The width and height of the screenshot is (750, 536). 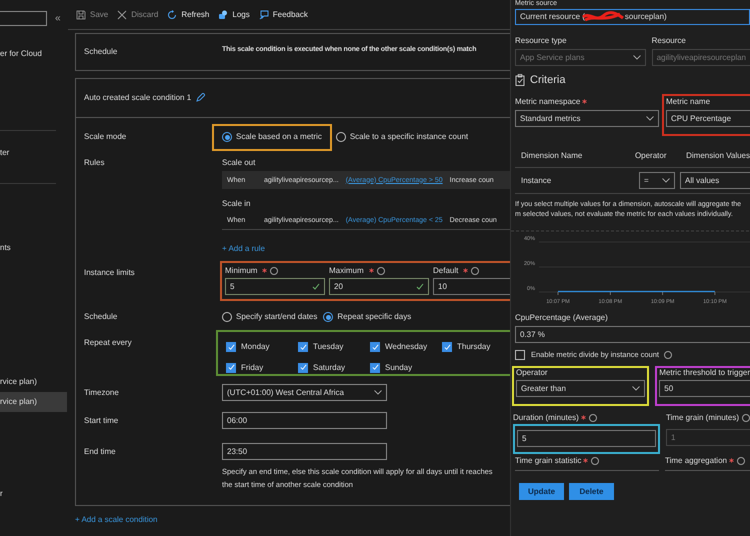 What do you see at coordinates (23, 18) in the screenshot?
I see `search-field` at bounding box center [23, 18].